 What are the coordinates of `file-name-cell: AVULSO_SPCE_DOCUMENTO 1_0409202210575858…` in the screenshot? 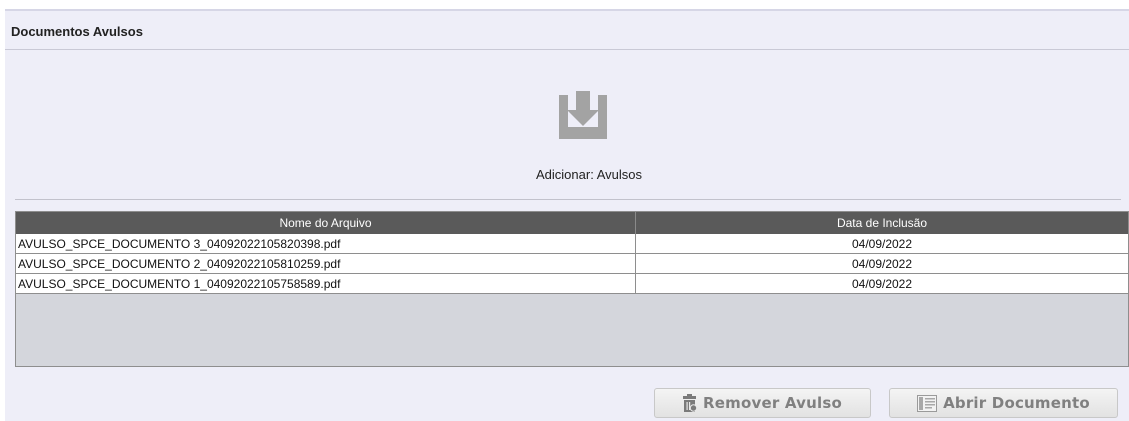 It's located at (326, 283).